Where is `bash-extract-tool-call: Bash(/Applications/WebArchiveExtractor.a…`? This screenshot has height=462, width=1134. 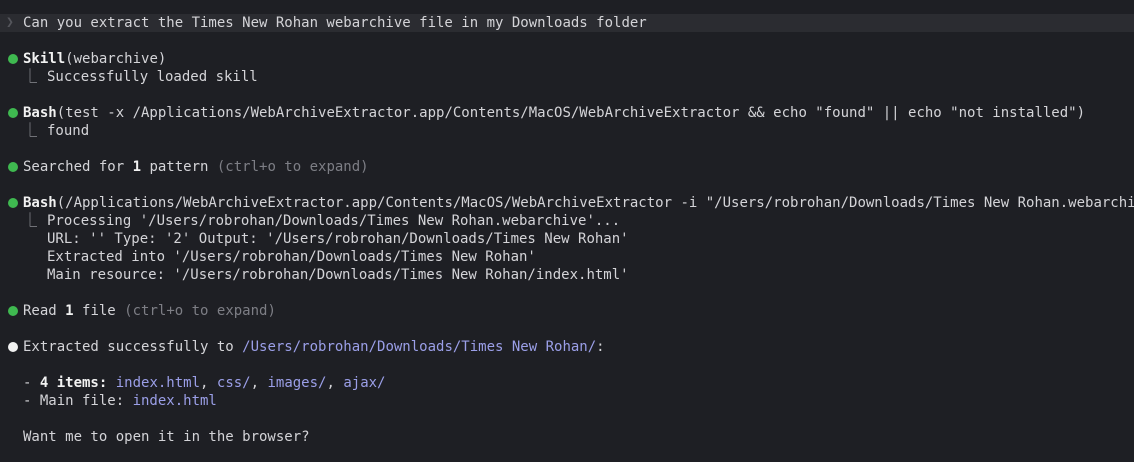 bash-extract-tool-call: Bash(/Applications/WebArchiveExtractor.a… is located at coordinates (578, 203).